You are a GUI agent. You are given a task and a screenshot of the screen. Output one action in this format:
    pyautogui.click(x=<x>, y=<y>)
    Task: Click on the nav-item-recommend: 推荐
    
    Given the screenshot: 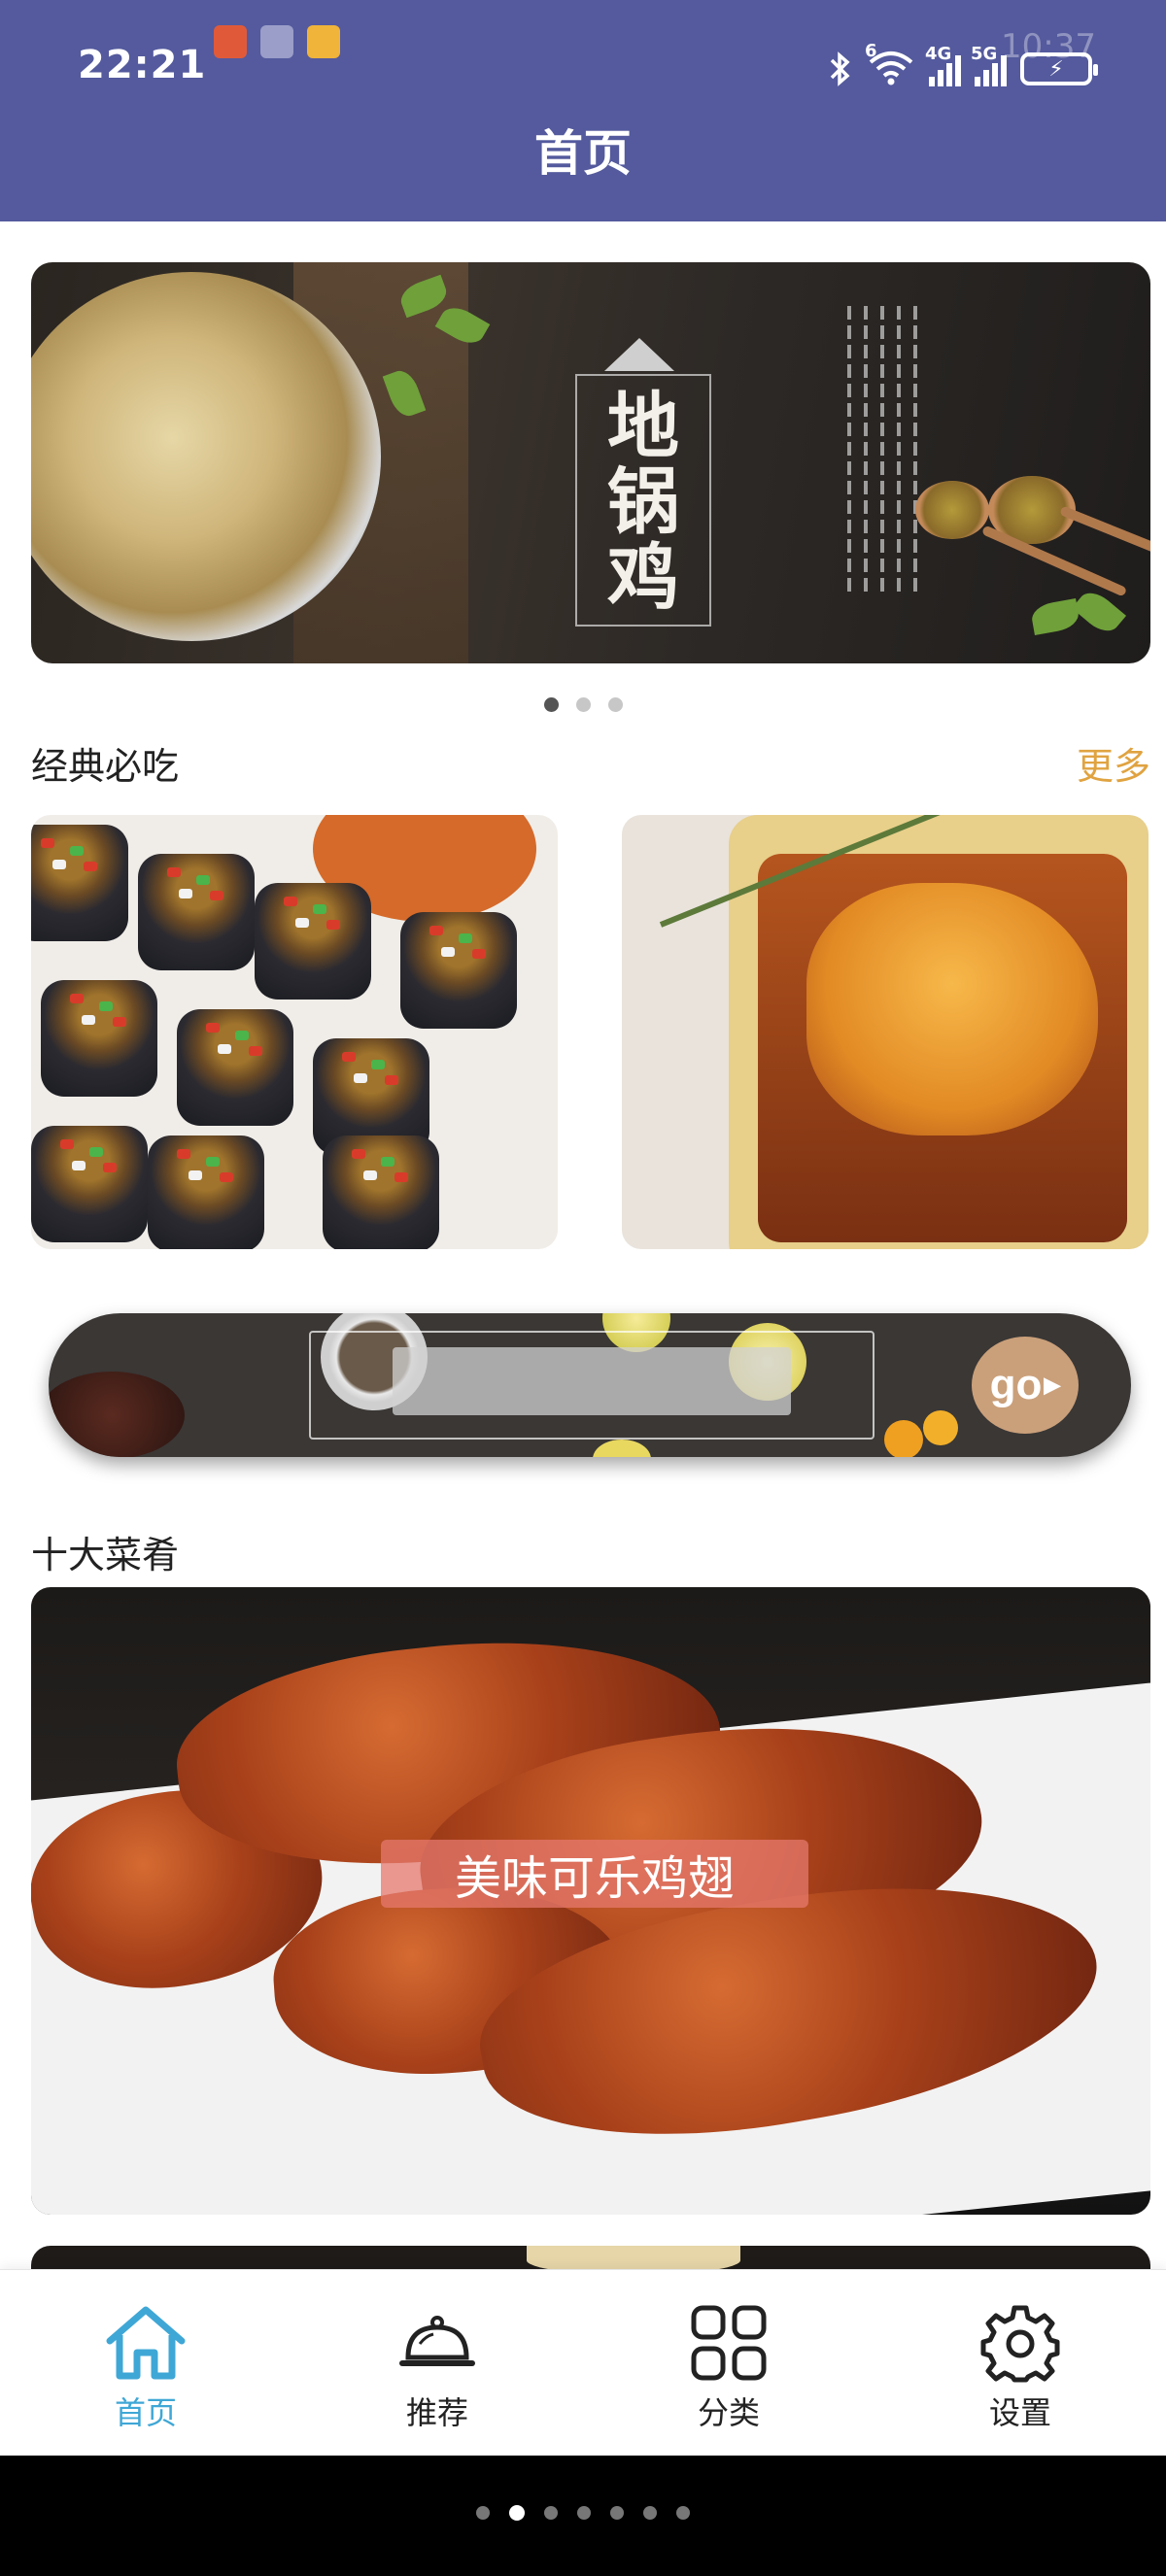 What is the action you would take?
    pyautogui.click(x=437, y=2363)
    